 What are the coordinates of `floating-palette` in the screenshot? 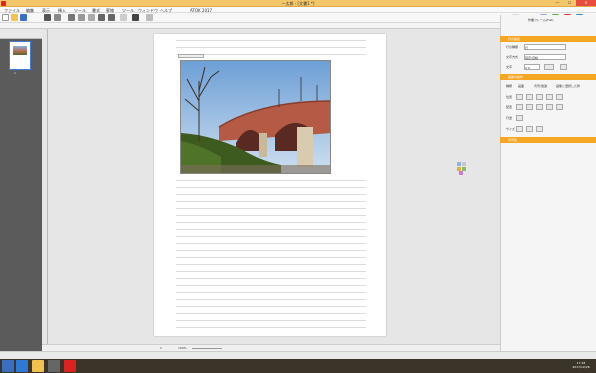 It's located at (463, 168).